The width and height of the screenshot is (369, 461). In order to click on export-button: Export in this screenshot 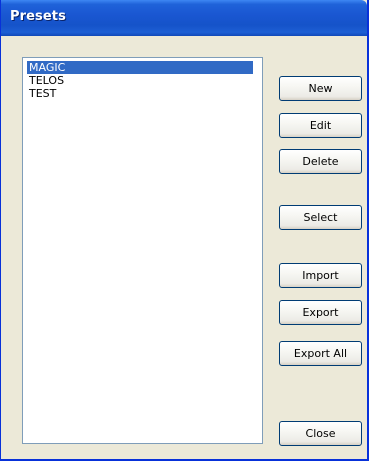, I will do `click(320, 312)`.